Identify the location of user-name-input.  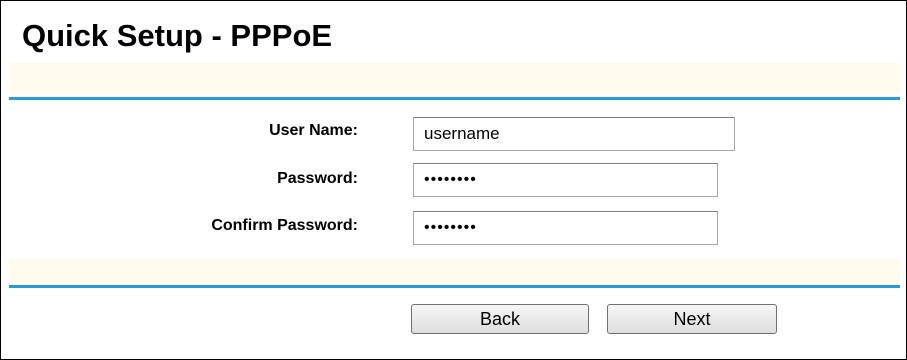
(574, 134).